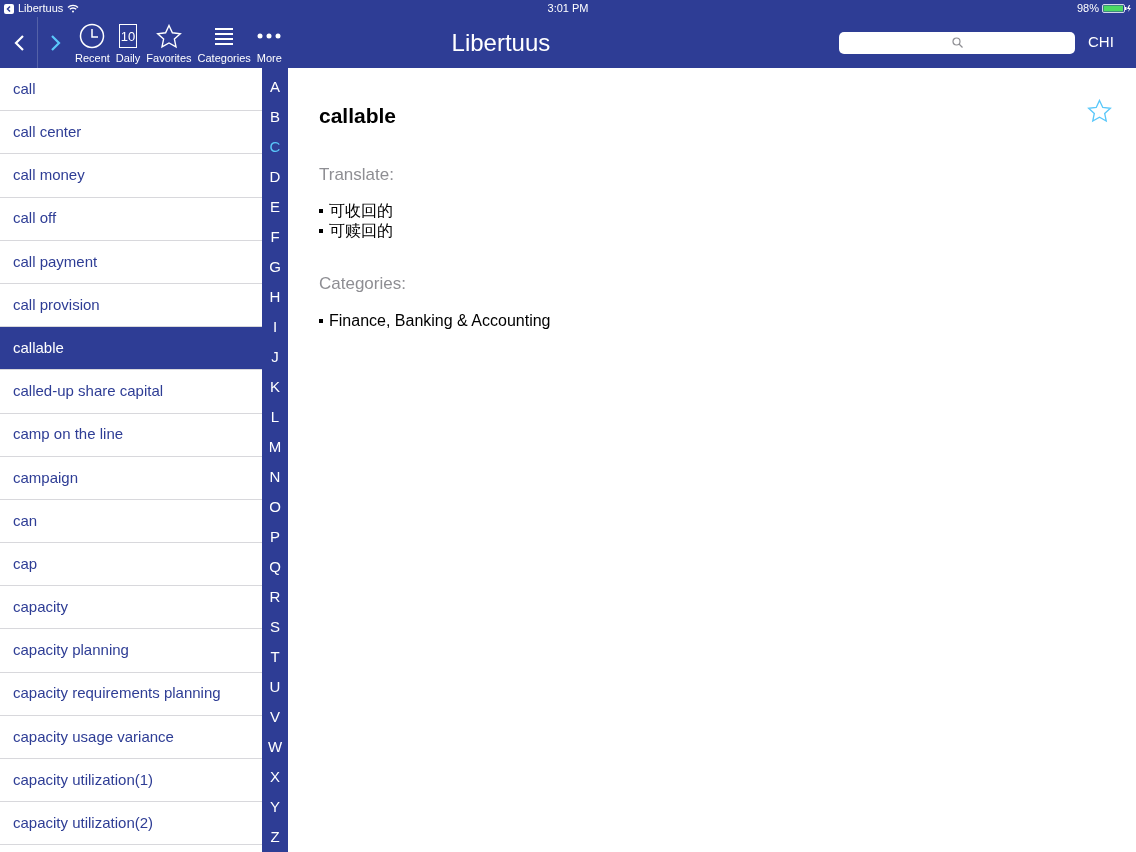  Describe the element at coordinates (275, 747) in the screenshot. I see `index-letter: W` at that location.